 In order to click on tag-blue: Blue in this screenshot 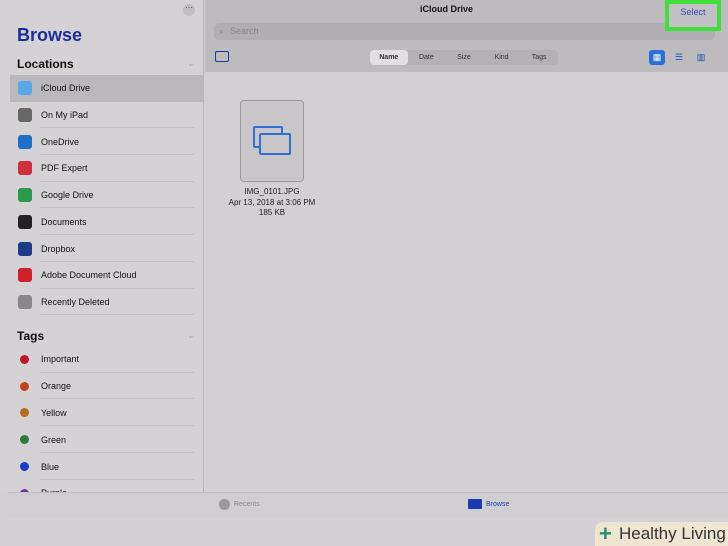, I will do `click(106, 466)`.